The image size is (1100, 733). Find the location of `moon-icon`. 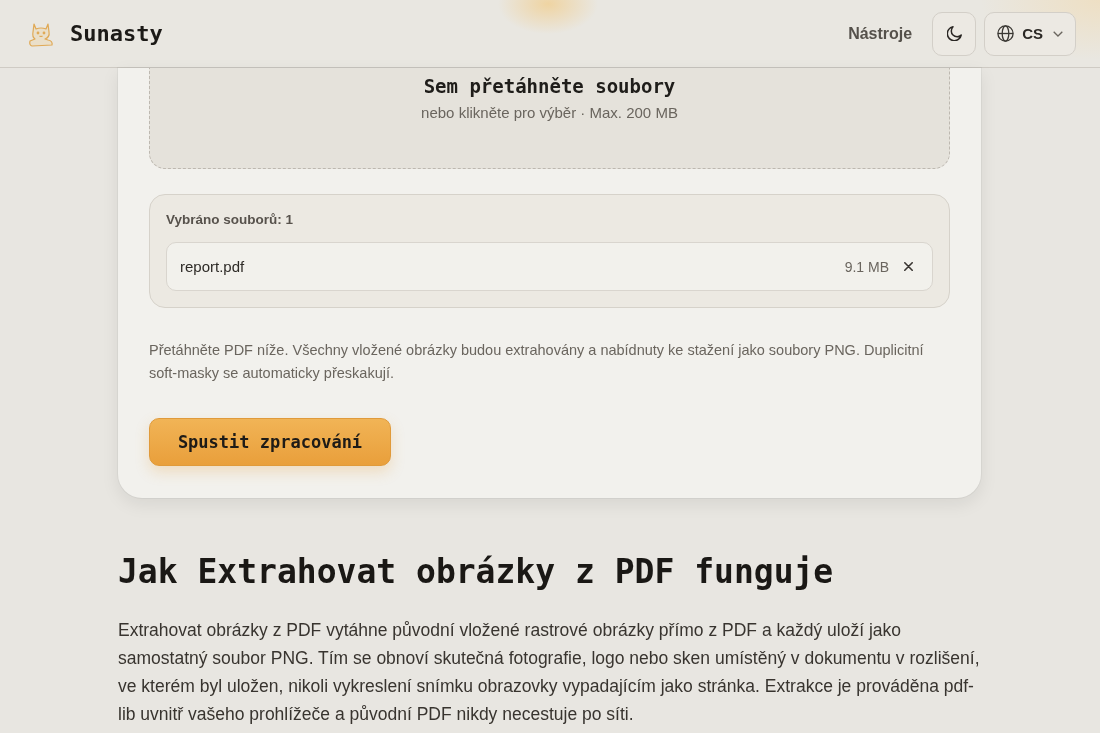

moon-icon is located at coordinates (954, 33).